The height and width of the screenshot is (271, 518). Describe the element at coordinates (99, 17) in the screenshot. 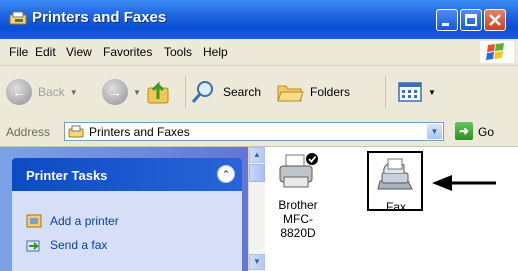

I see `window-title: Printers and Faxes` at that location.